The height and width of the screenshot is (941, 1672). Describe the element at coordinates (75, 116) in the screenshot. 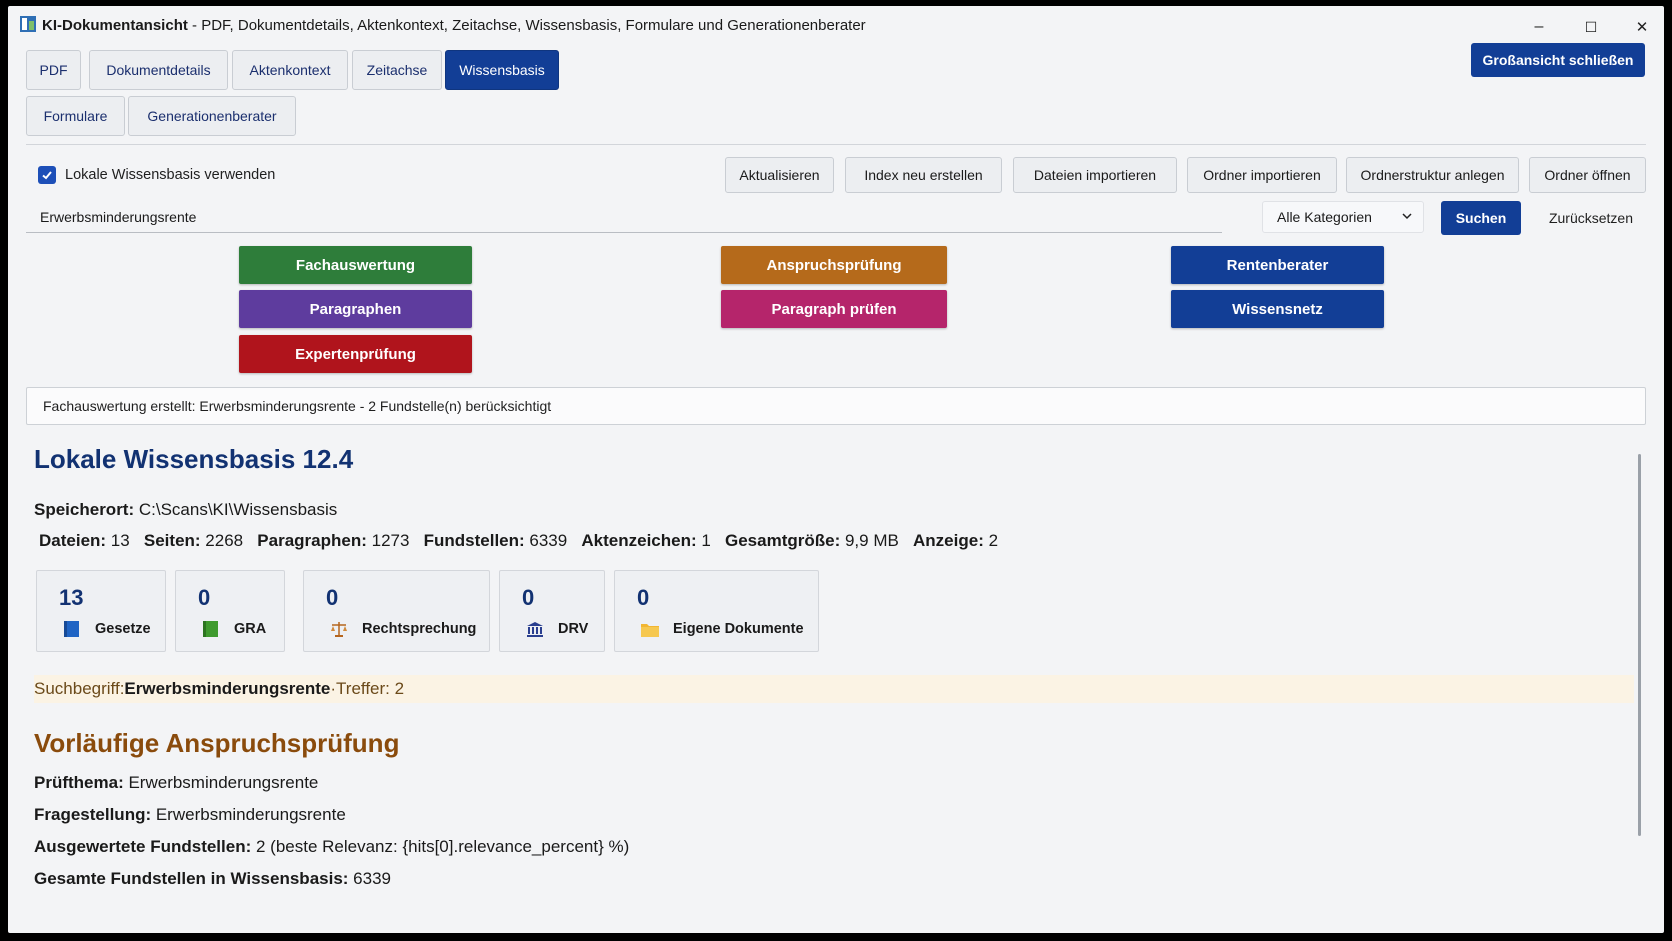

I see `tab-formulare: Formulare` at that location.